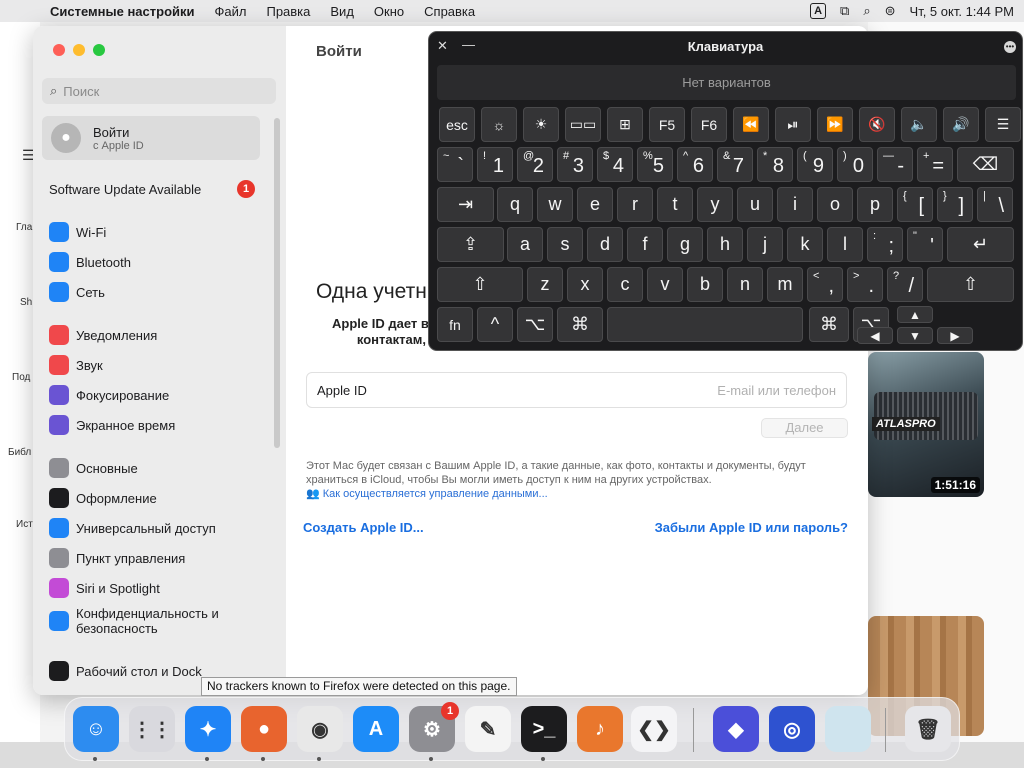  I want to click on dock-app-launchpad: ⋮⋮, so click(152, 729).